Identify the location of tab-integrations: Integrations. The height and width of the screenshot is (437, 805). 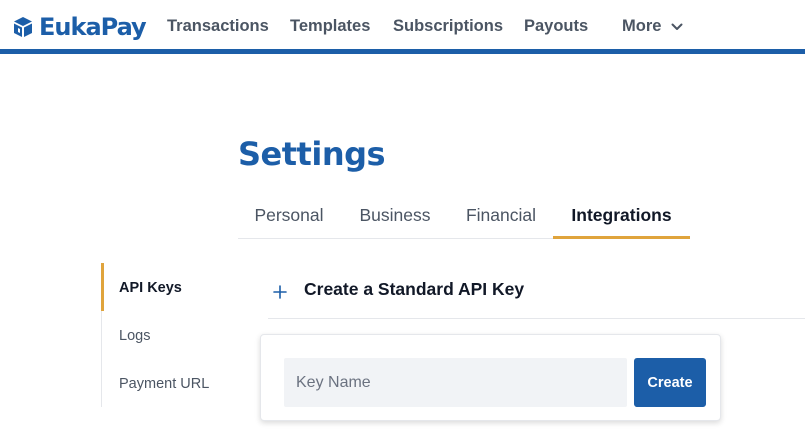
(621, 217).